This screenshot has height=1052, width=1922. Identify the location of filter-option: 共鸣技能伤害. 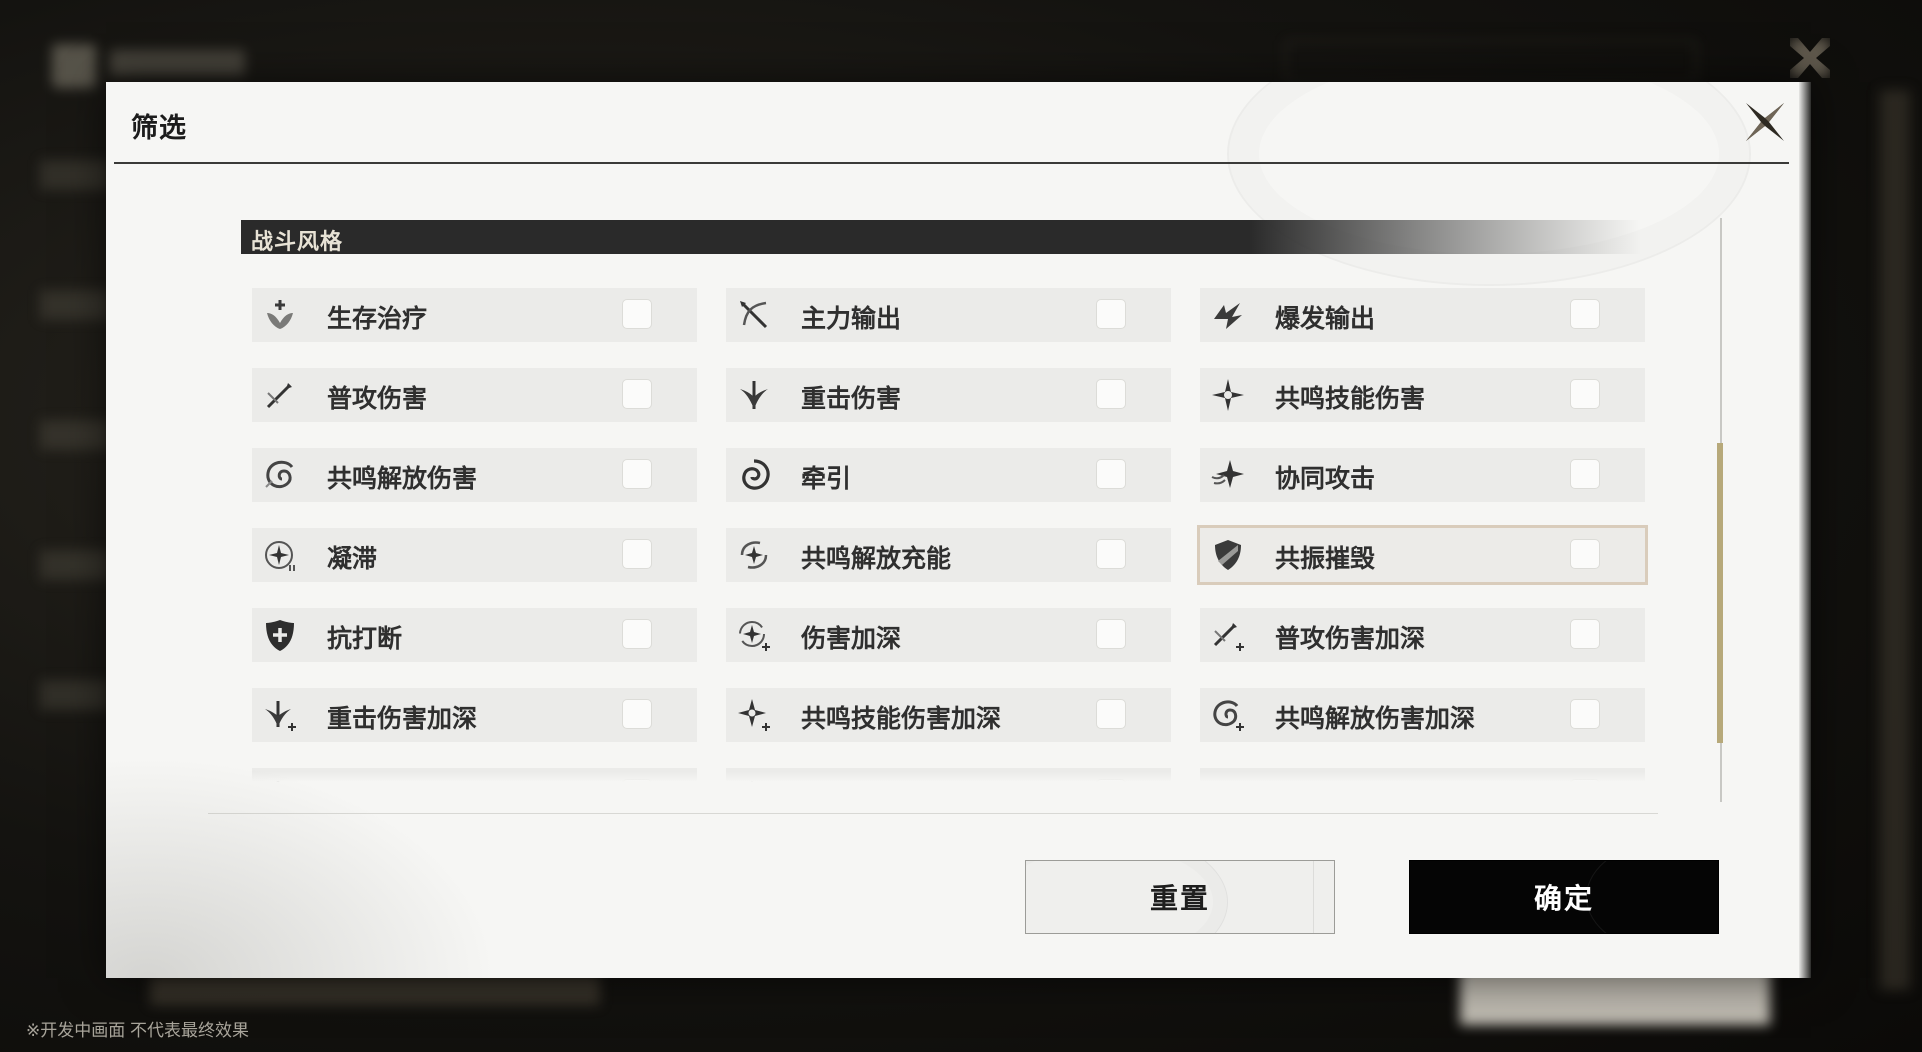
(1422, 395).